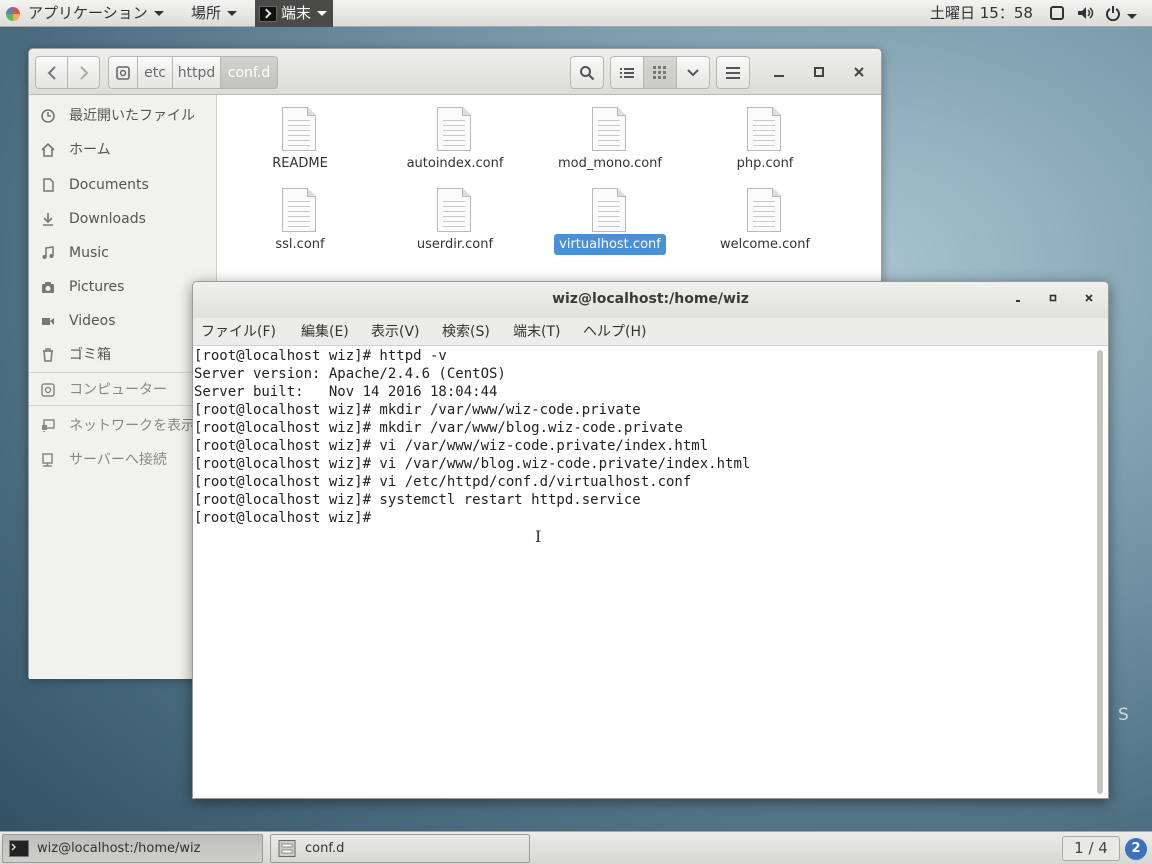  Describe the element at coordinates (119, 848) in the screenshot. I see `task-label: wiz@localhost:/home/wiz` at that location.